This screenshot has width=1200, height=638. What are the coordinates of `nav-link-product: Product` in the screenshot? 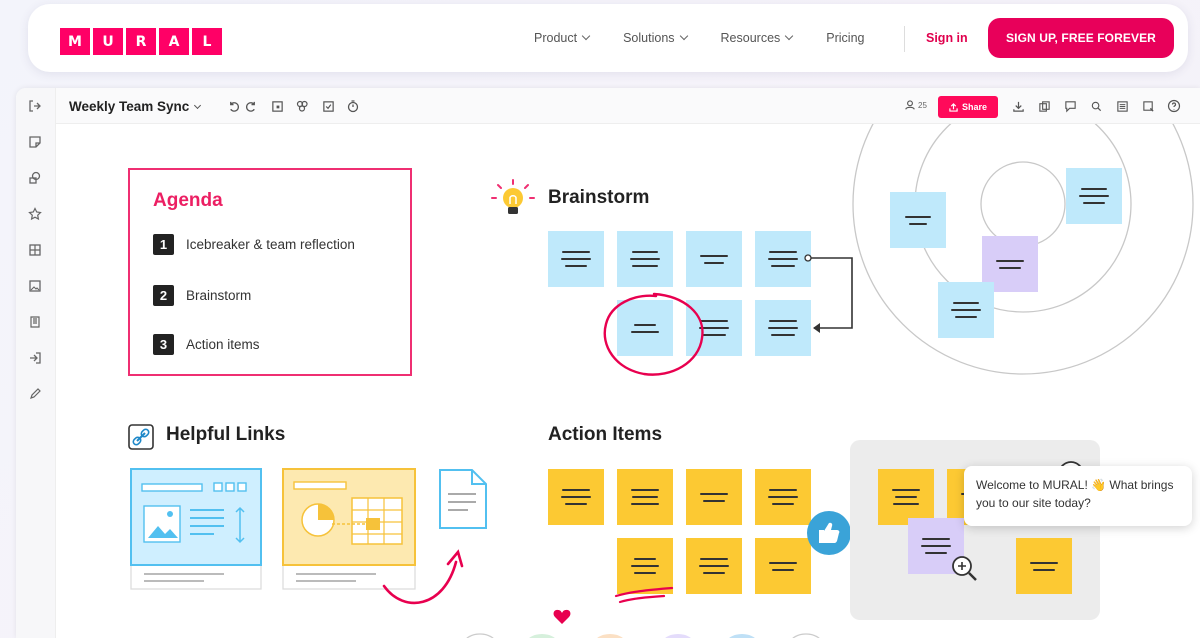 It's located at (562, 38).